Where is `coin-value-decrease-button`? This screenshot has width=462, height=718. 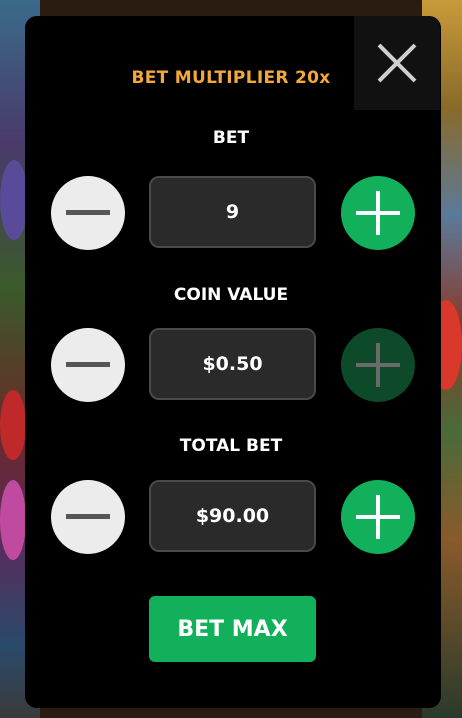 coin-value-decrease-button is located at coordinates (88, 365).